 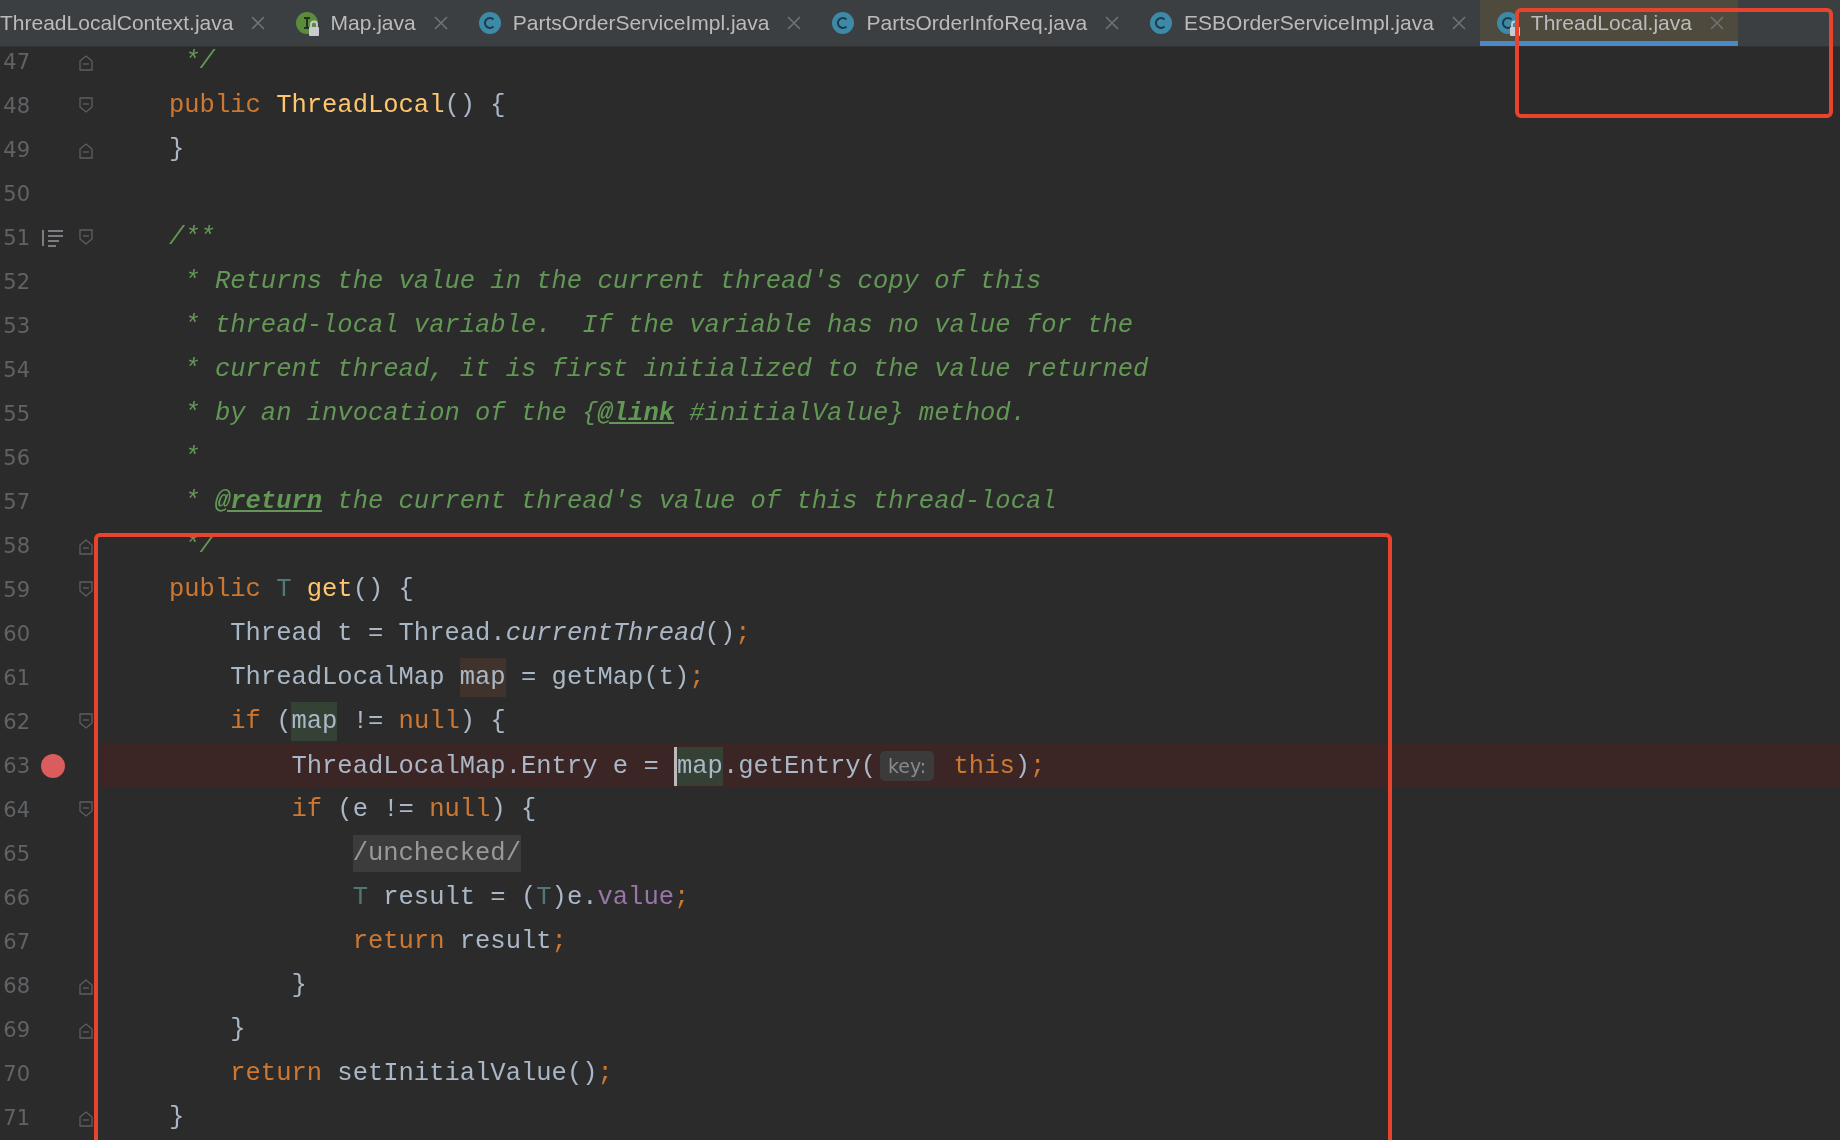 What do you see at coordinates (16, 634) in the screenshot?
I see `line-number: 60` at bounding box center [16, 634].